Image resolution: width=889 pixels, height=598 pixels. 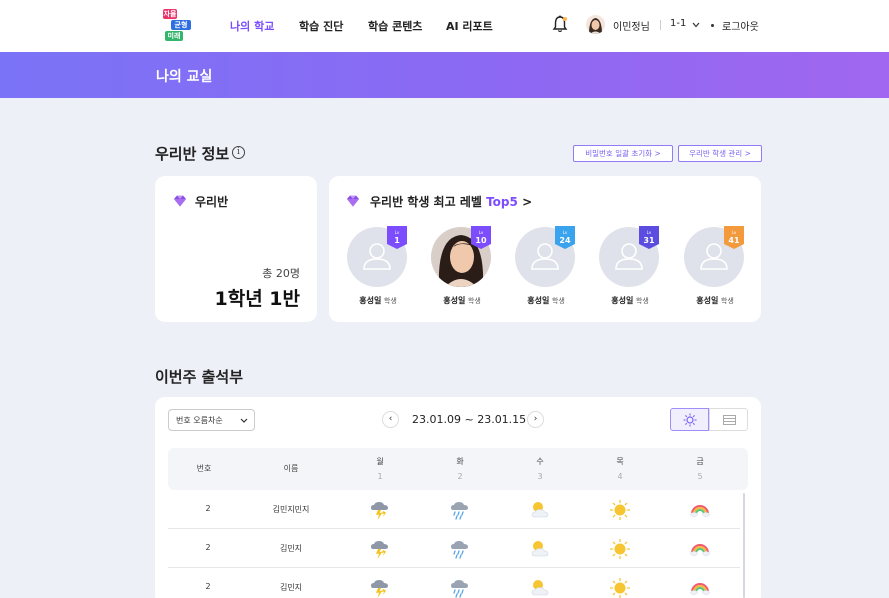 I want to click on nav-my-school: 나의 학교, so click(x=252, y=26).